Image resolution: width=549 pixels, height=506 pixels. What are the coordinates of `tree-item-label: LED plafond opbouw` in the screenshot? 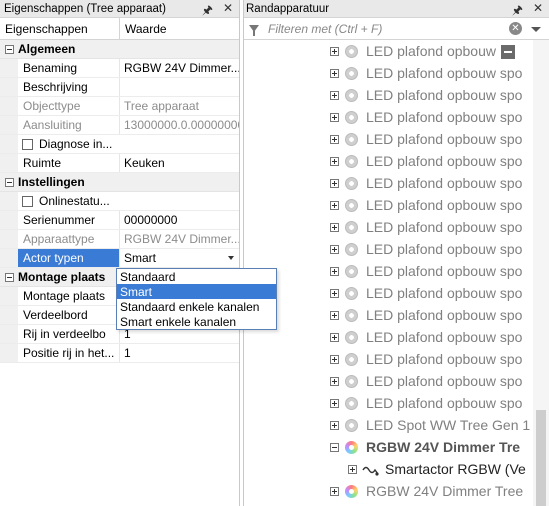 It's located at (431, 51).